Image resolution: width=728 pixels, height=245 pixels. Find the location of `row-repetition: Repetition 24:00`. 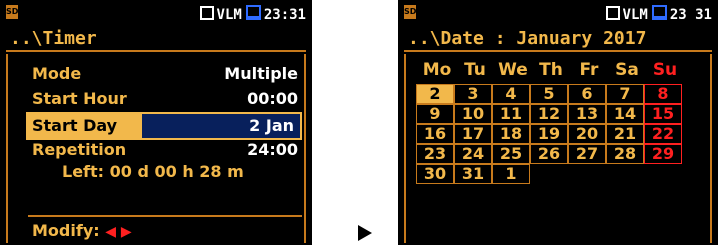

row-repetition: Repetition 24:00 is located at coordinates (165, 150).